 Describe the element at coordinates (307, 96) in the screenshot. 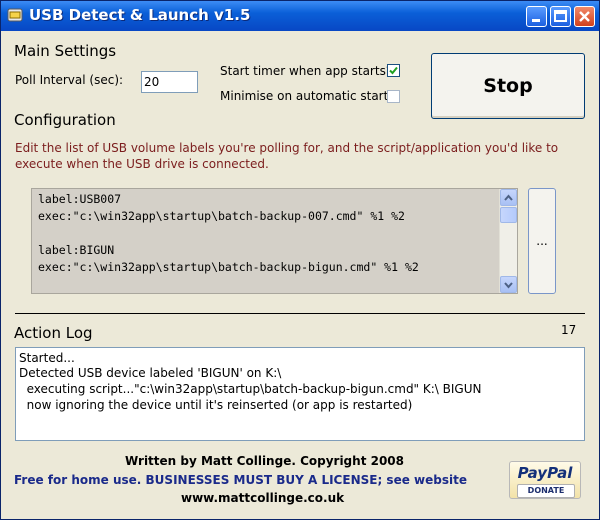

I see `minimise-label: Minimise on automatic start?` at that location.